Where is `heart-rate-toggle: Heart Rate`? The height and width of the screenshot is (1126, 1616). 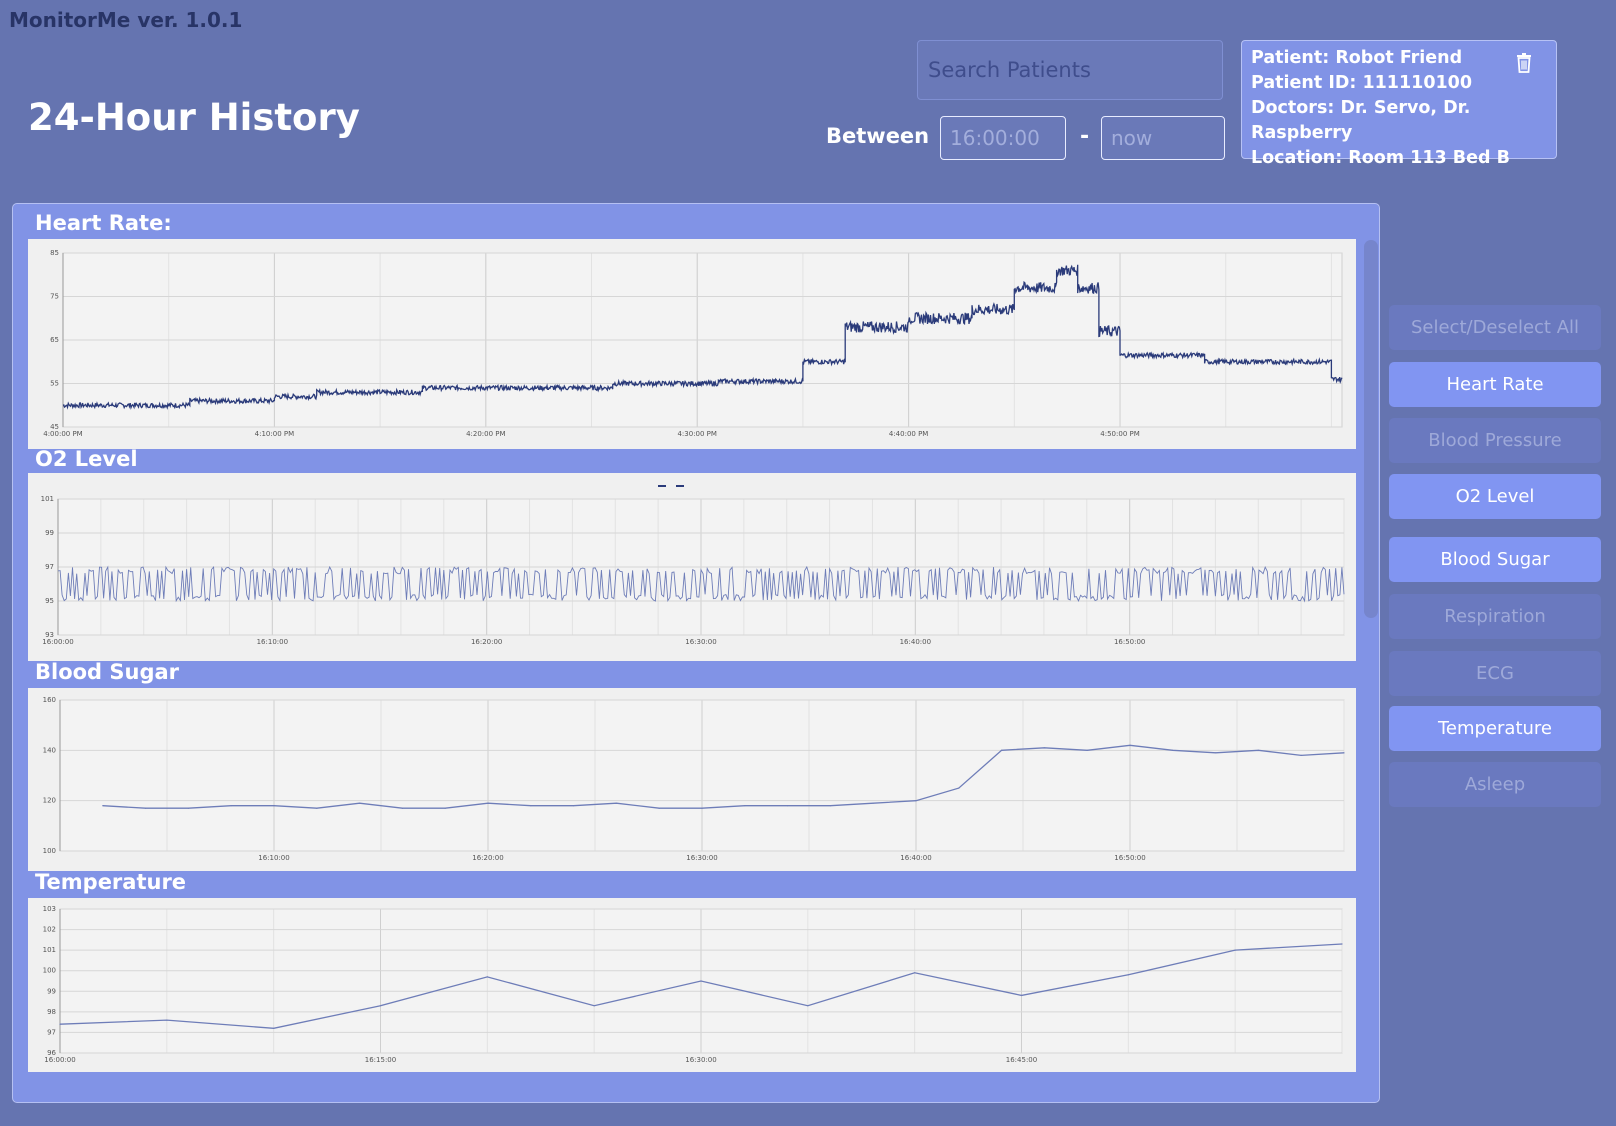
heart-rate-toggle: Heart Rate is located at coordinates (1495, 384).